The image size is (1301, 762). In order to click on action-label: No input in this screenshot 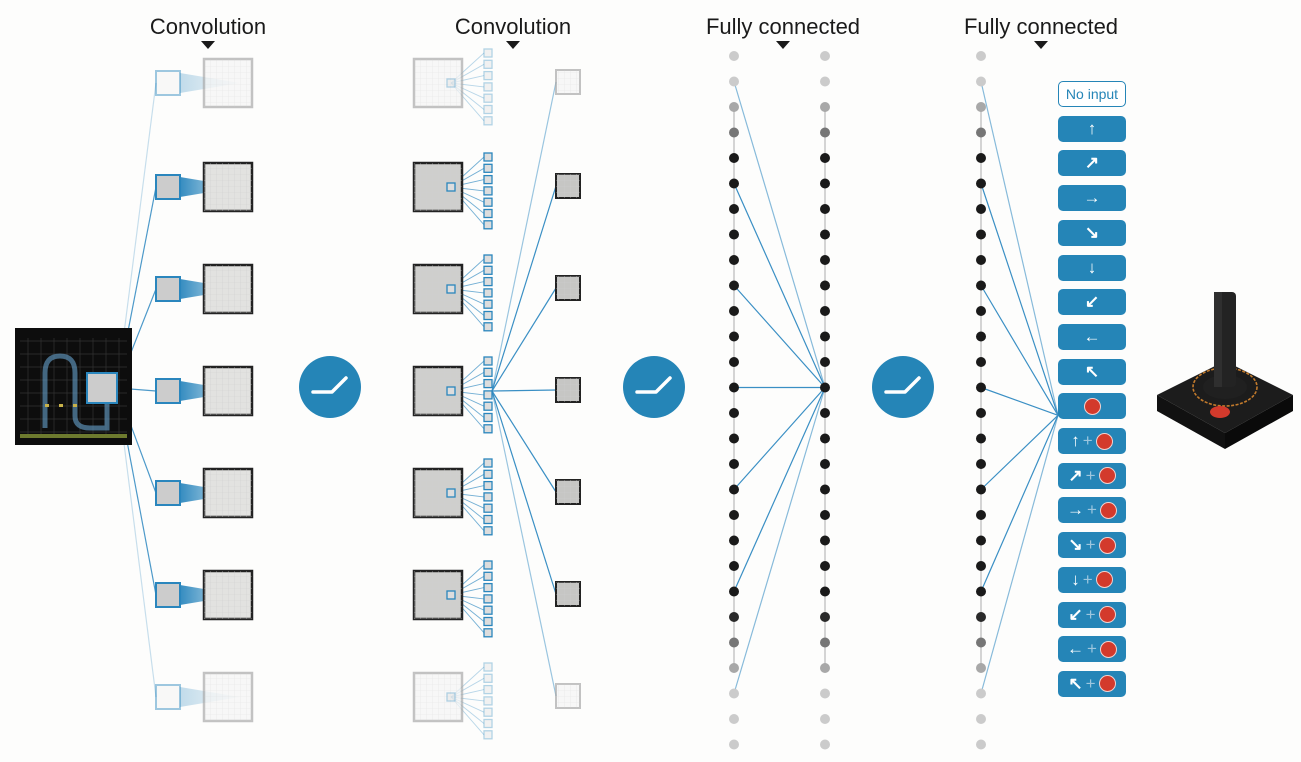, I will do `click(1092, 94)`.